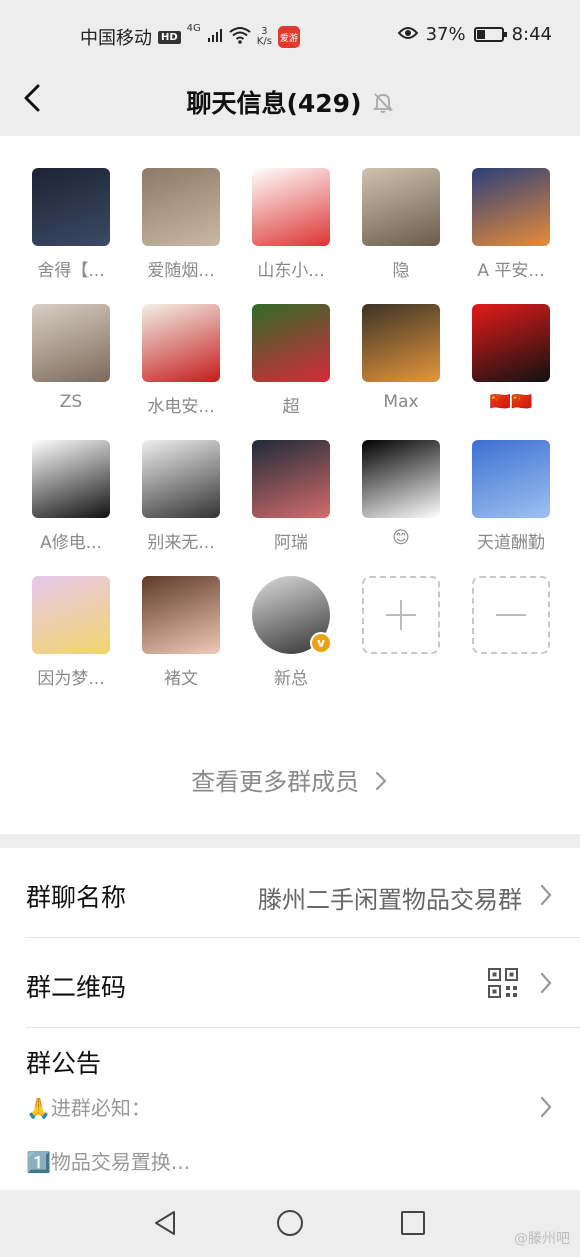 This screenshot has height=1257, width=580. I want to click on battery-icon, so click(490, 34).